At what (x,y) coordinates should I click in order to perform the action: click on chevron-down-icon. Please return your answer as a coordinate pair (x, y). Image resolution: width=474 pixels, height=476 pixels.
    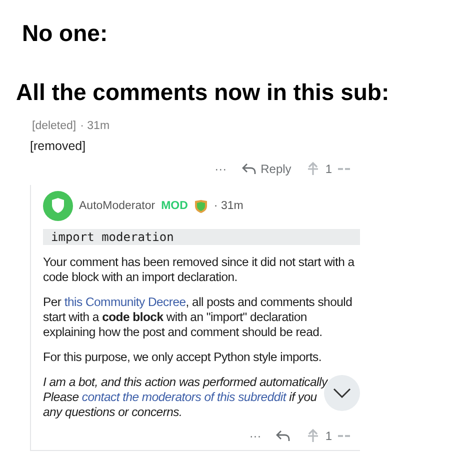
    Looking at the image, I should click on (342, 393).